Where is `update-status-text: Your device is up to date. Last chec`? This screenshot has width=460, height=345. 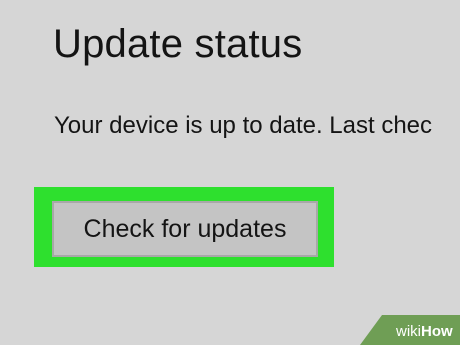 update-status-text: Your device is up to date. Last chec is located at coordinates (243, 125).